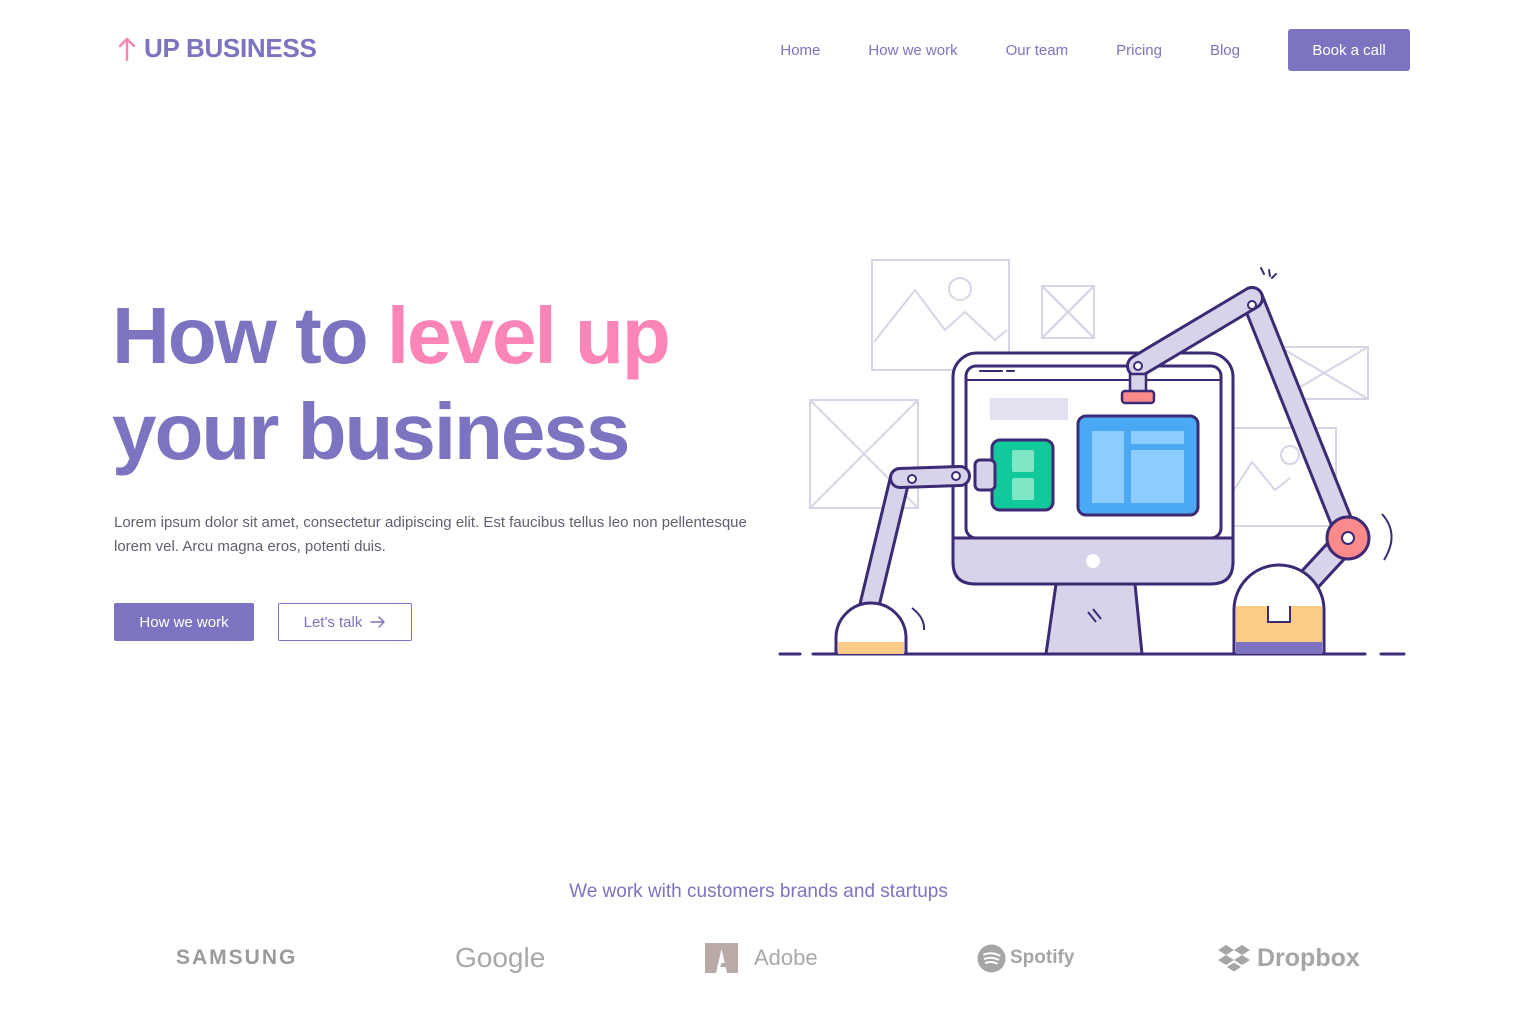 The width and height of the screenshot is (1517, 1020). I want to click on adobe-logo-icon, so click(721, 958).